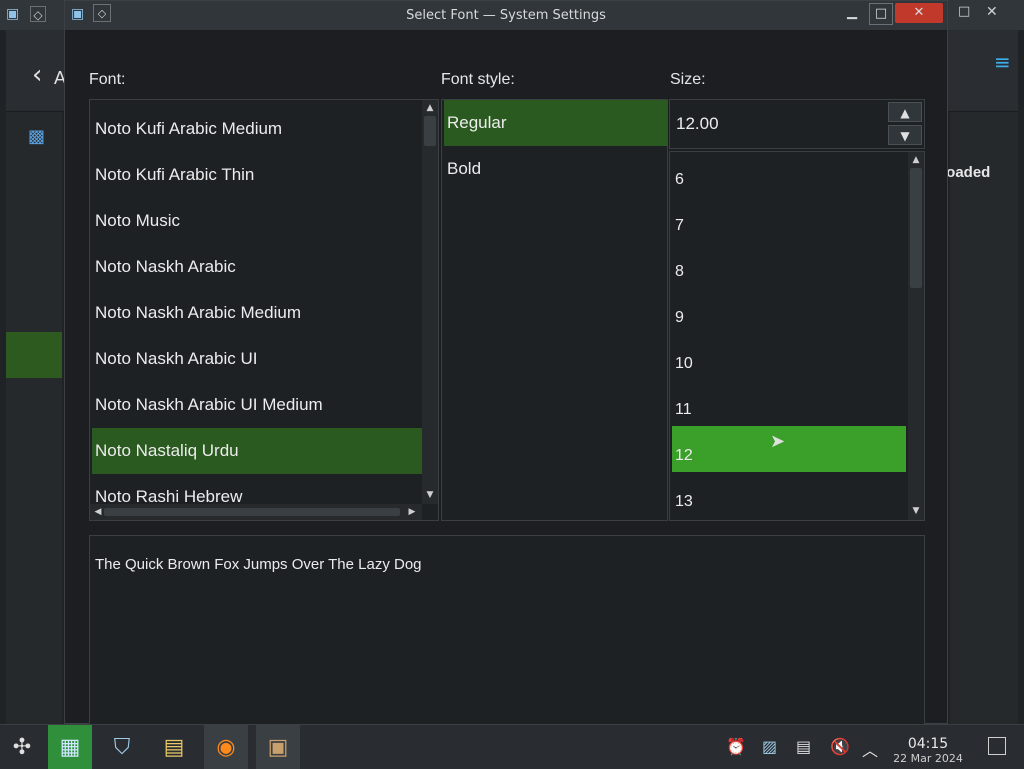 The image size is (1024, 769). Describe the element at coordinates (736, 746) in the screenshot. I see `notifications-bell-icon: ⏰` at that location.